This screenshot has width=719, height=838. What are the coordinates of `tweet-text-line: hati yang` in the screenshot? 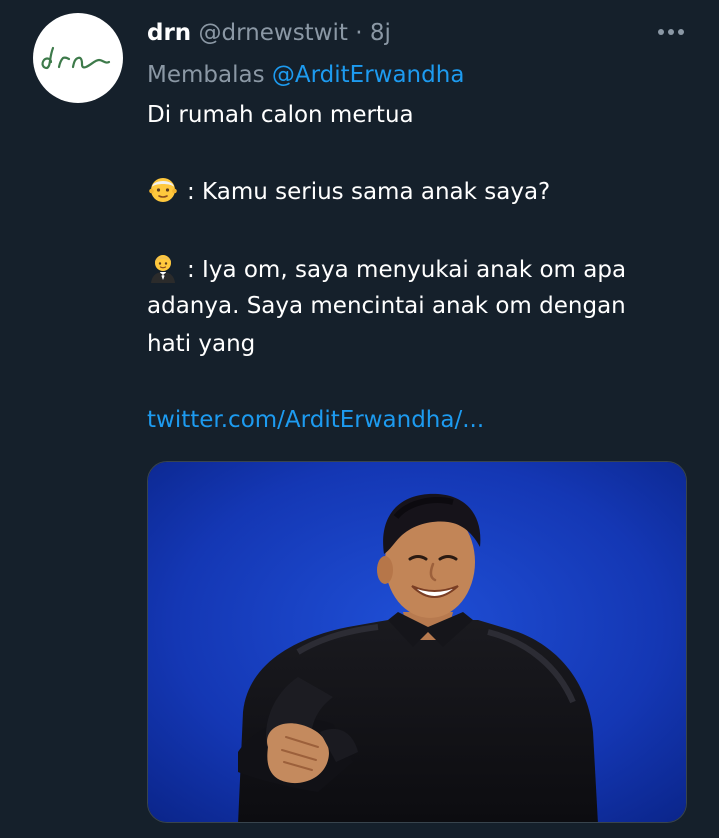 It's located at (201, 344).